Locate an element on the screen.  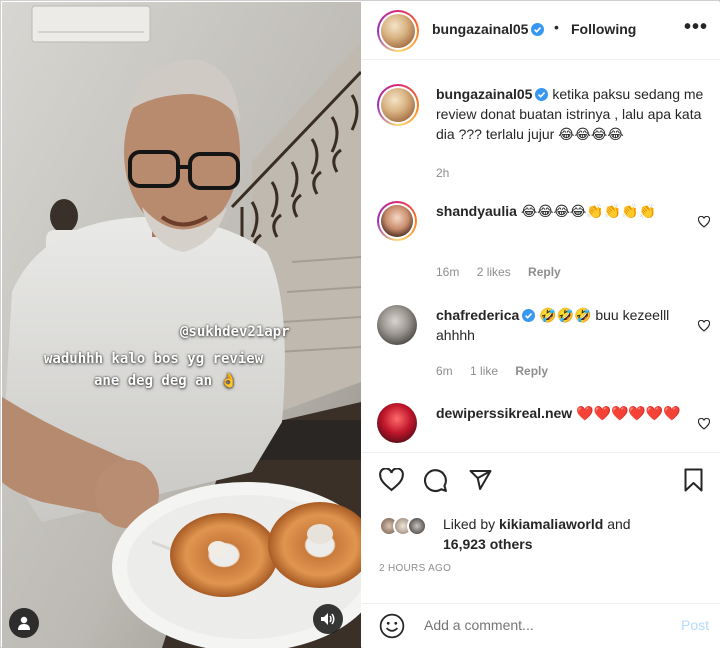
author-username-link: bungazainal05 is located at coordinates (488, 29).